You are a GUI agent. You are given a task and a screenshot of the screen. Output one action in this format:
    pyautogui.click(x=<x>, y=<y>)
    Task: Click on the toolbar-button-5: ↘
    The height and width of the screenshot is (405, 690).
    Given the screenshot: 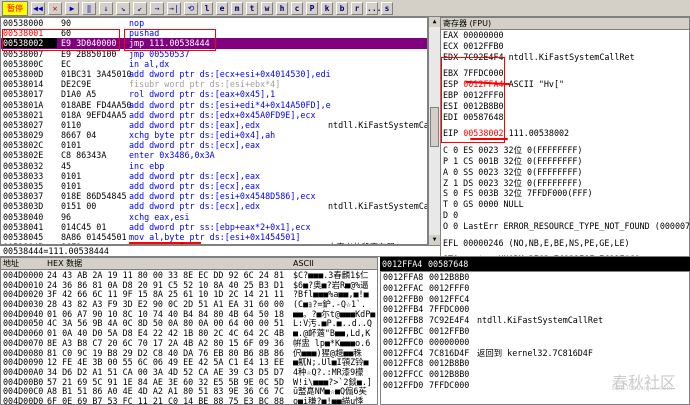 What is the action you would take?
    pyautogui.click(x=123, y=8)
    